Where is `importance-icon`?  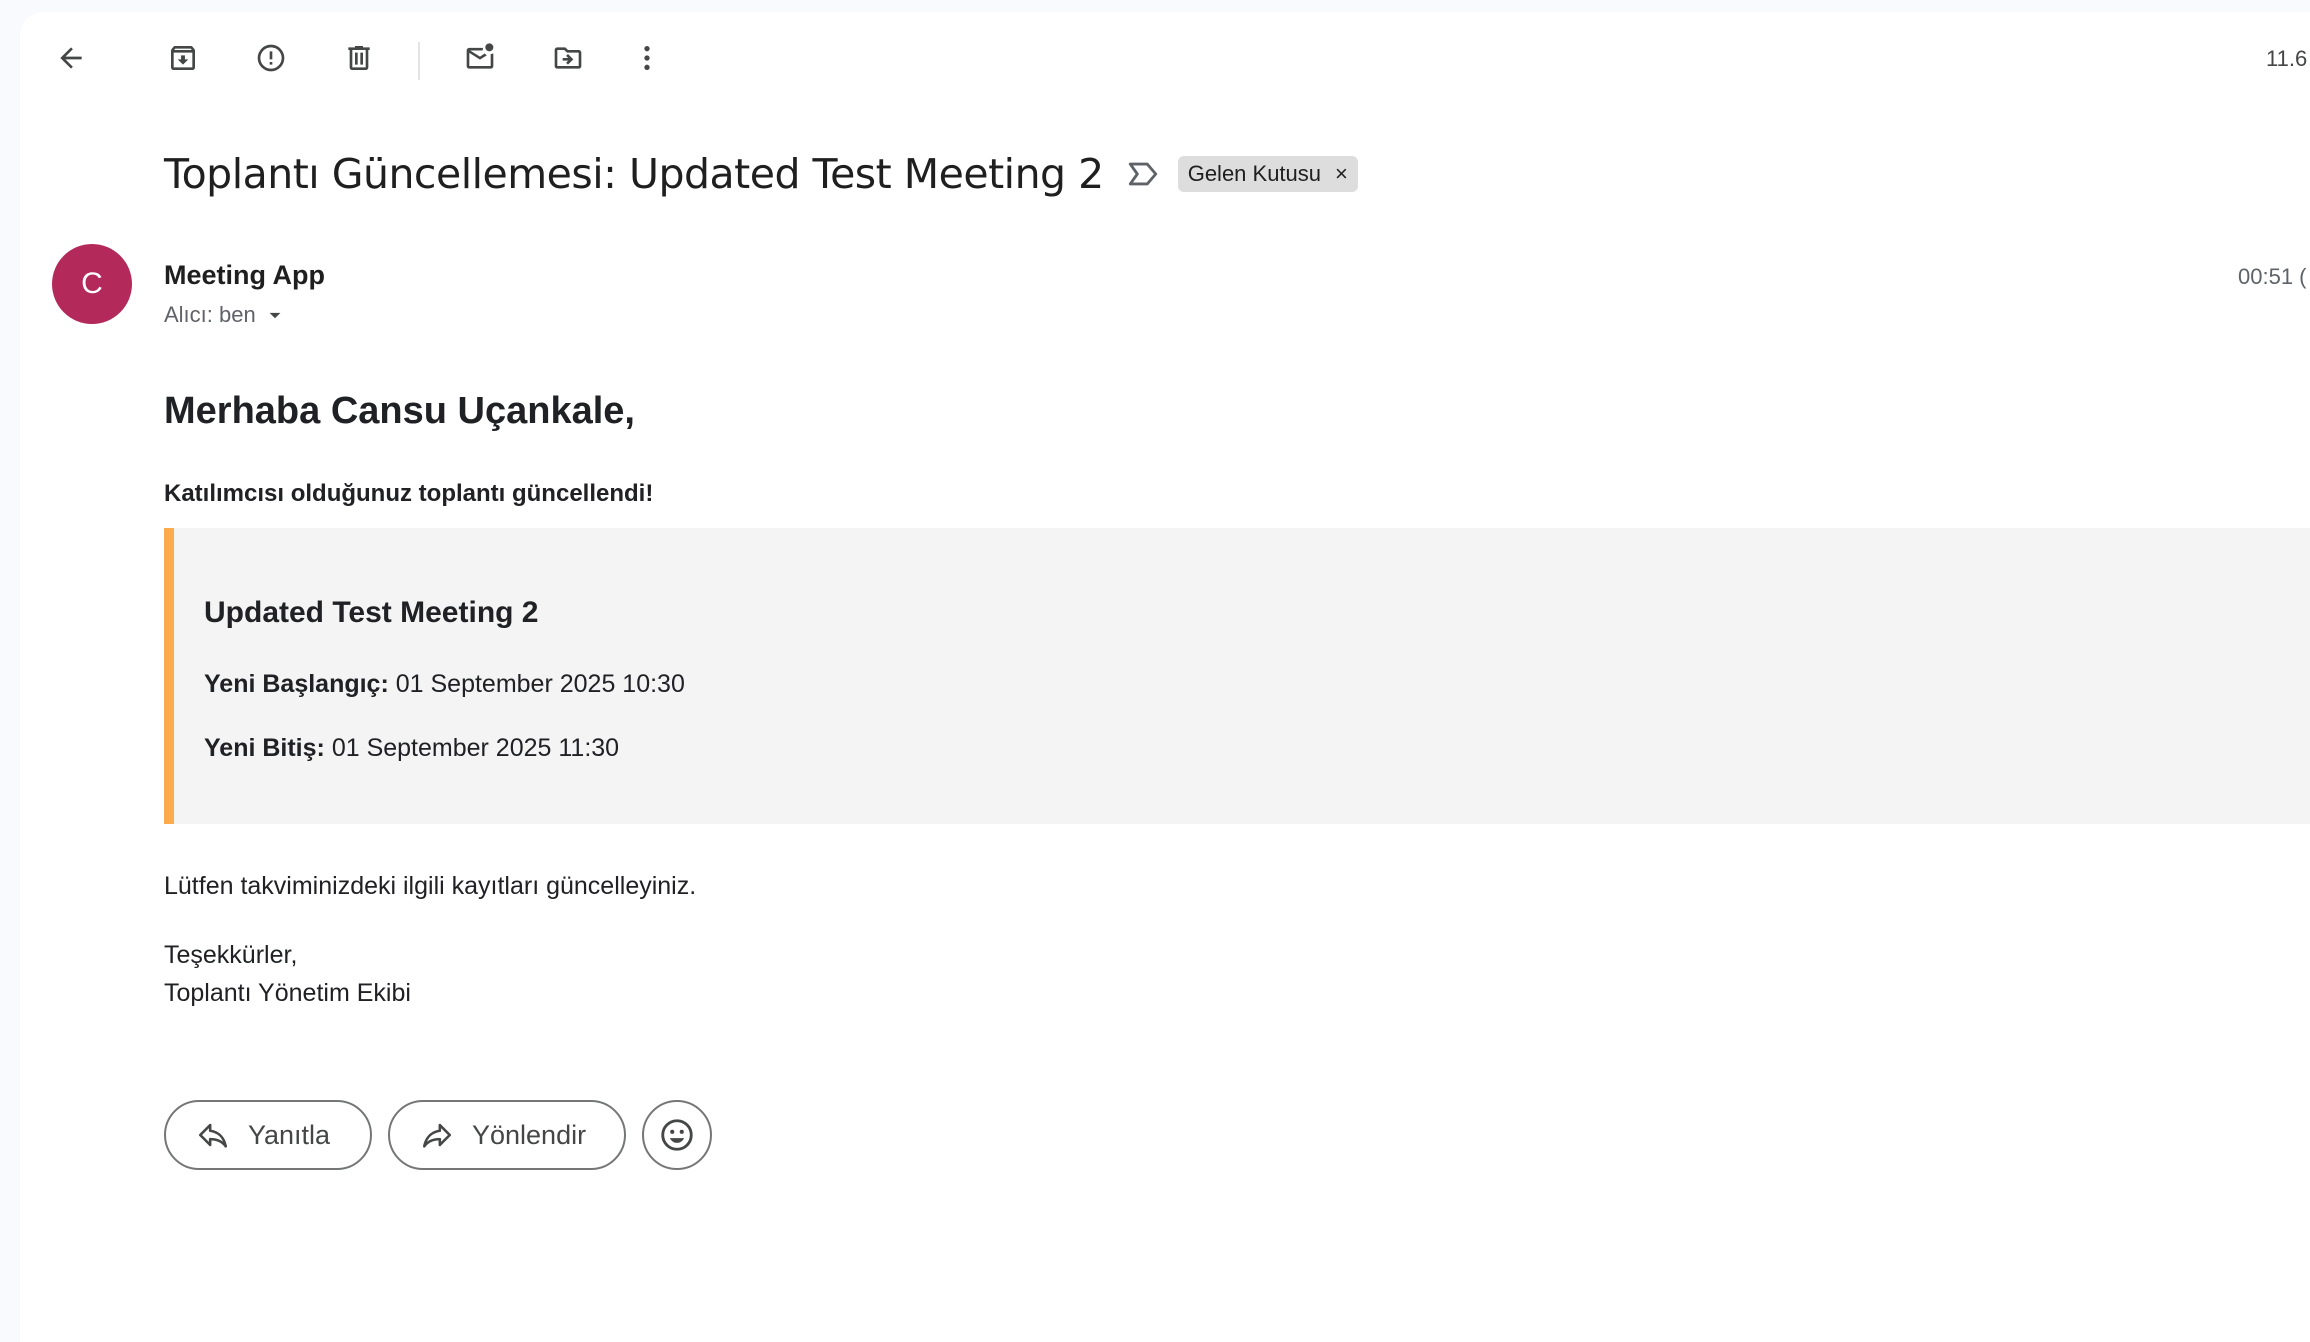 importance-icon is located at coordinates (1142, 174).